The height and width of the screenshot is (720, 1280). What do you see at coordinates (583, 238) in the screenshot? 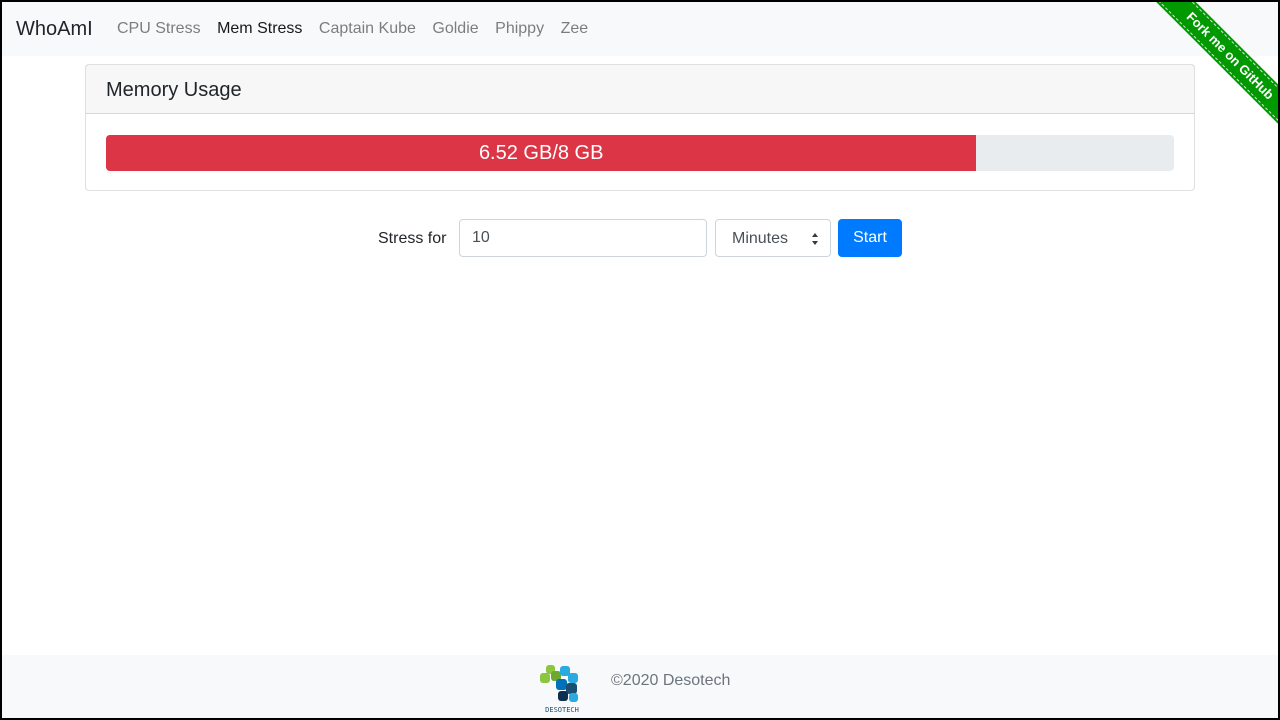
I see `duration-input` at bounding box center [583, 238].